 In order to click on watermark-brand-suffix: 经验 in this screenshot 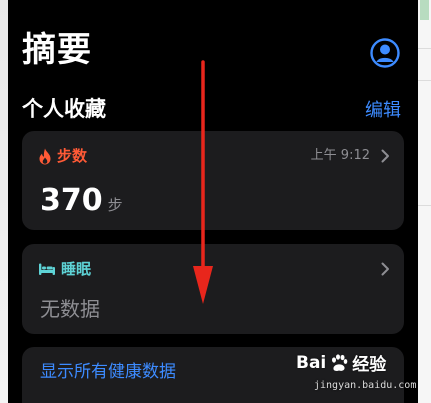, I will do `click(369, 365)`.